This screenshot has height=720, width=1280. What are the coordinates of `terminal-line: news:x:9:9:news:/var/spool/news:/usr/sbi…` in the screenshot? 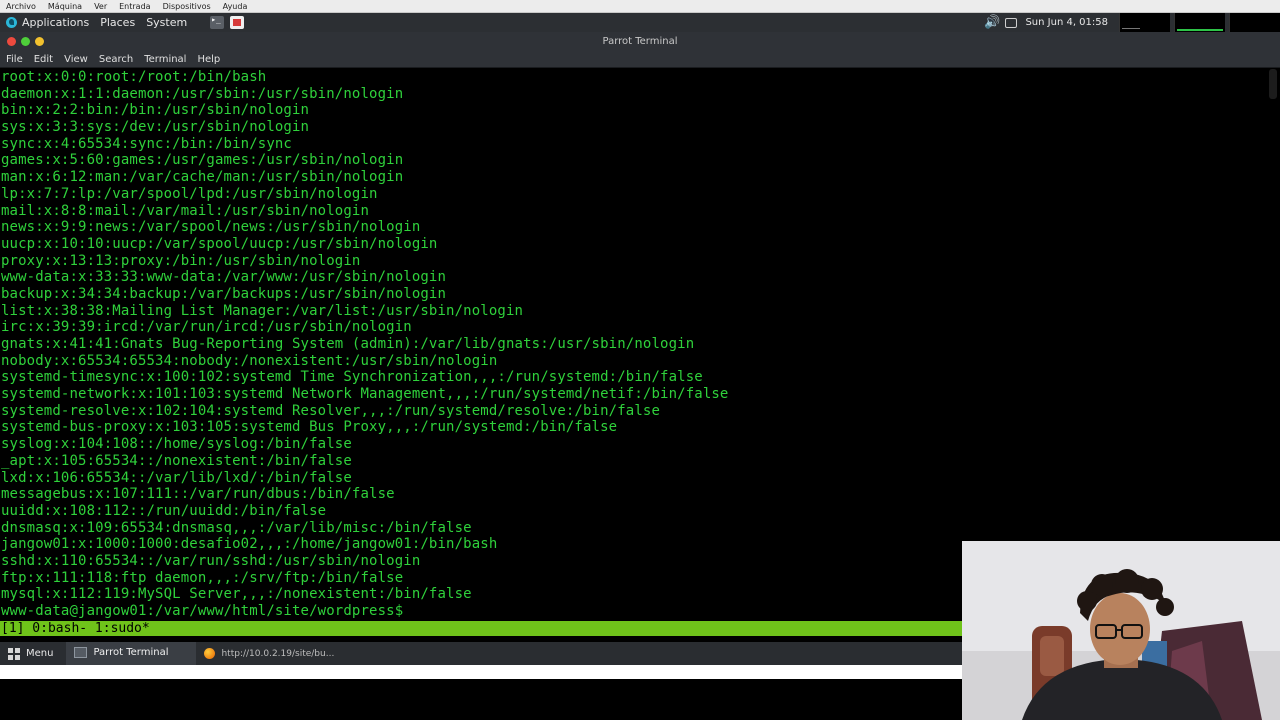 It's located at (211, 227).